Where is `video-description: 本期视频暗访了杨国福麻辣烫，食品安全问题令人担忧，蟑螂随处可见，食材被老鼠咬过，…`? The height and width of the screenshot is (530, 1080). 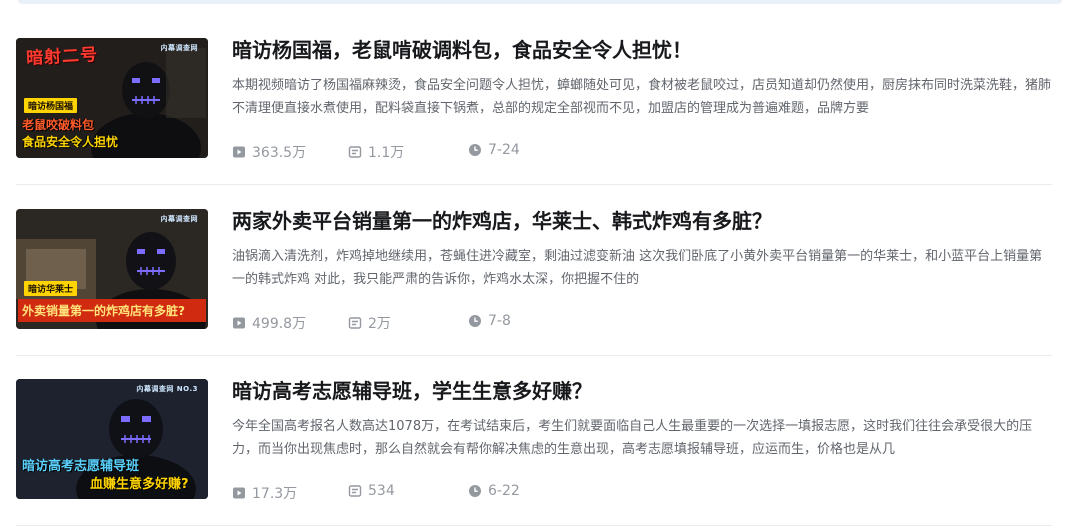
video-description: 本期视频暗访了杨国福麻辣烫，食品安全问题令人担忧，蟑螂随处可见，食材被老鼠咬过，… is located at coordinates (642, 97).